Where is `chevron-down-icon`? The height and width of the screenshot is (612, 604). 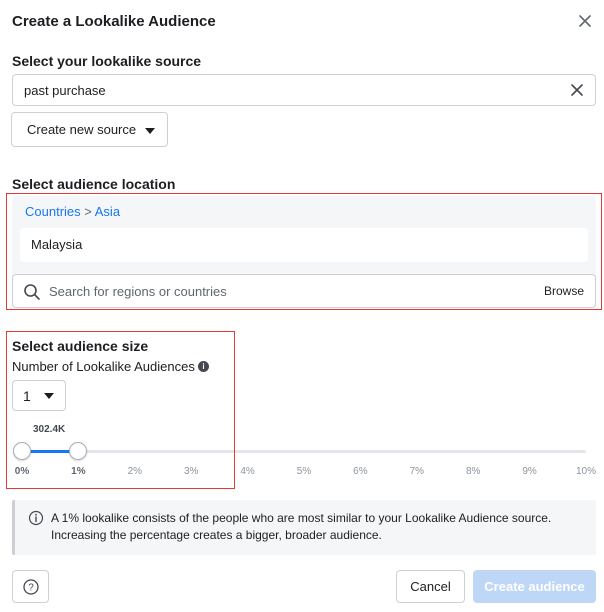 chevron-down-icon is located at coordinates (150, 131).